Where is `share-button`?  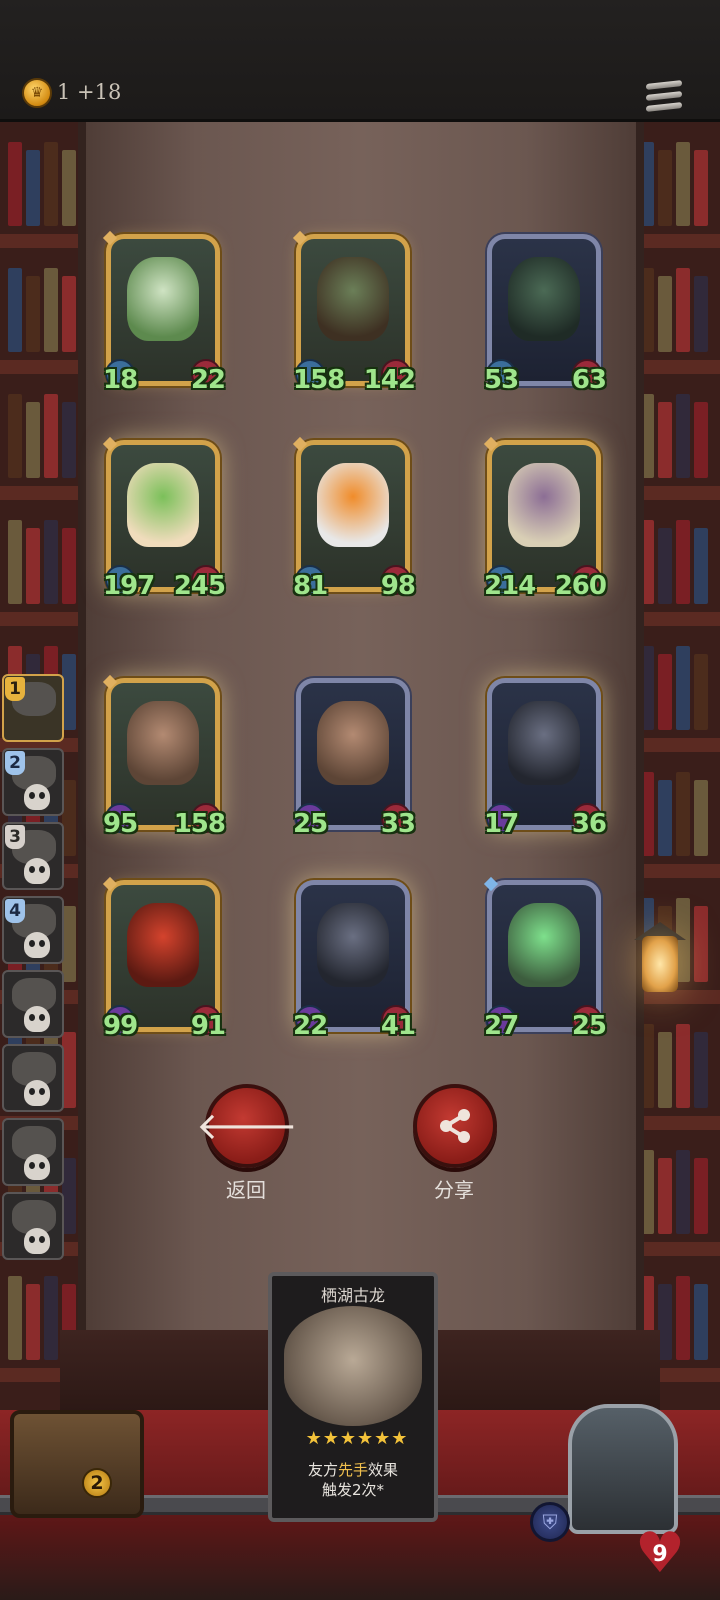
share-button is located at coordinates (455, 1126).